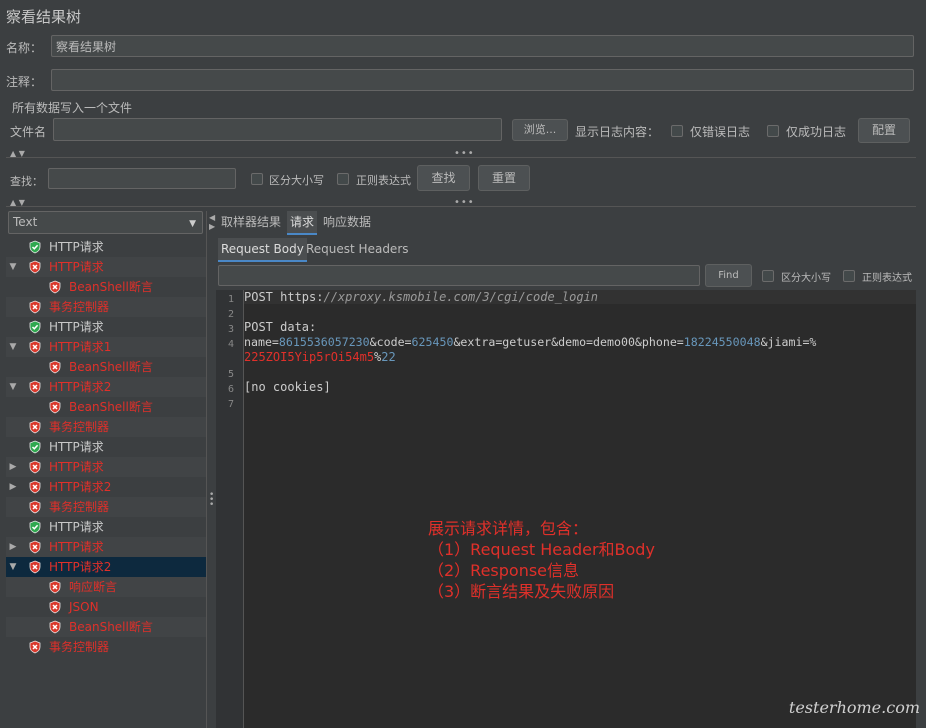 The width and height of the screenshot is (926, 728). Describe the element at coordinates (80, 567) in the screenshot. I see `tree-node-label: HTTP请求2` at that location.